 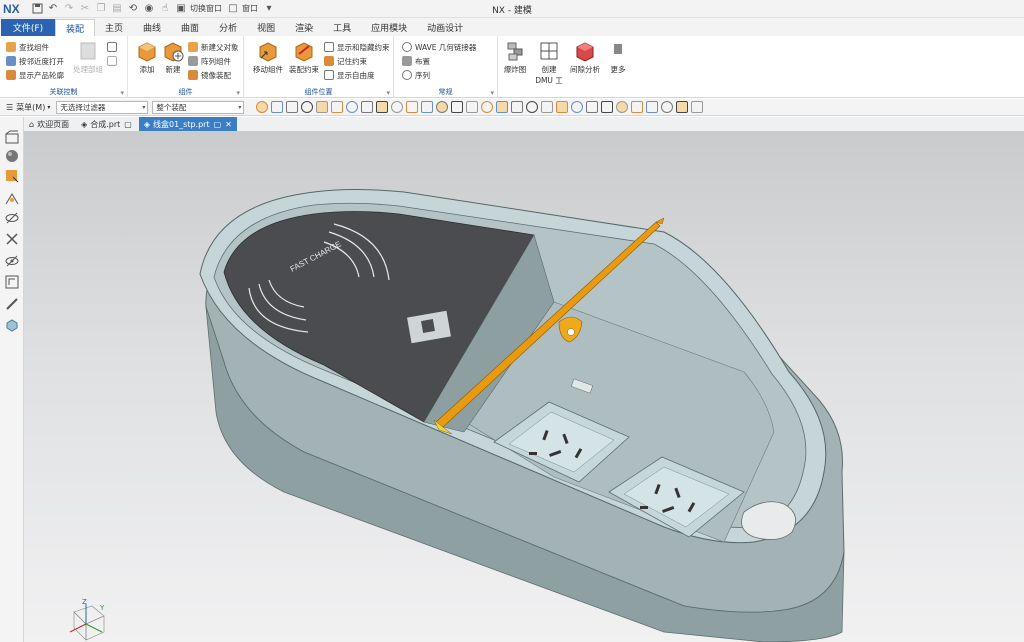 What do you see at coordinates (515, 57) in the screenshot?
I see `exploded-view-button: 爆炸图` at bounding box center [515, 57].